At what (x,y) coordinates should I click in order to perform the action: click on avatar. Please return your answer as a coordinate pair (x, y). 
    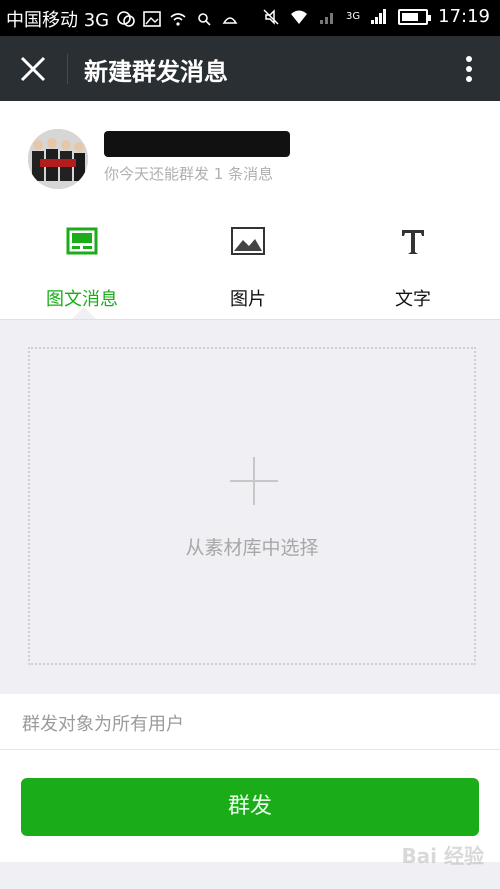
    Looking at the image, I should click on (58, 159).